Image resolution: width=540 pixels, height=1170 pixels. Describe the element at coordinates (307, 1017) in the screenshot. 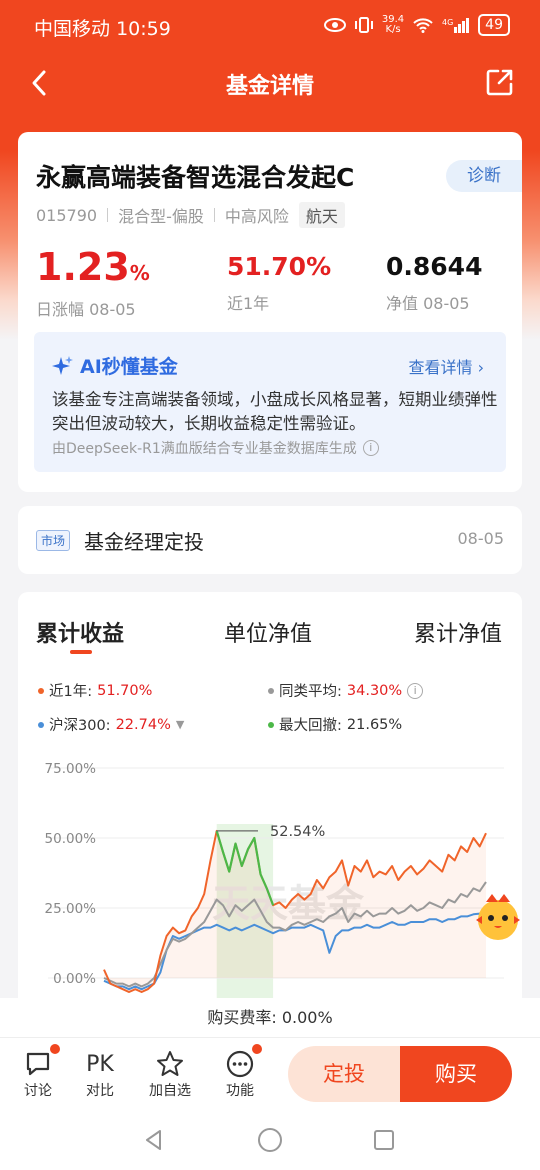

I see `fee-value: 0.00%` at that location.